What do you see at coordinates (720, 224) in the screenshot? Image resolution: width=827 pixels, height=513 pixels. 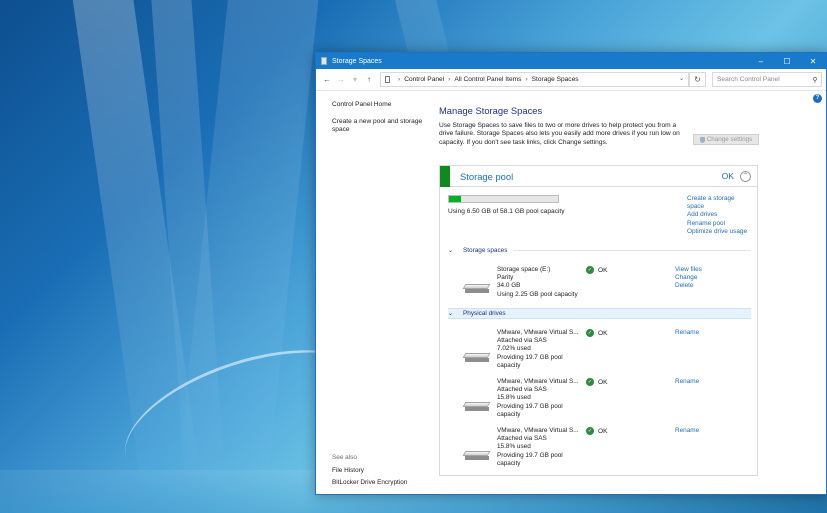 I see `rename-pool-link: Rename pool` at bounding box center [720, 224].